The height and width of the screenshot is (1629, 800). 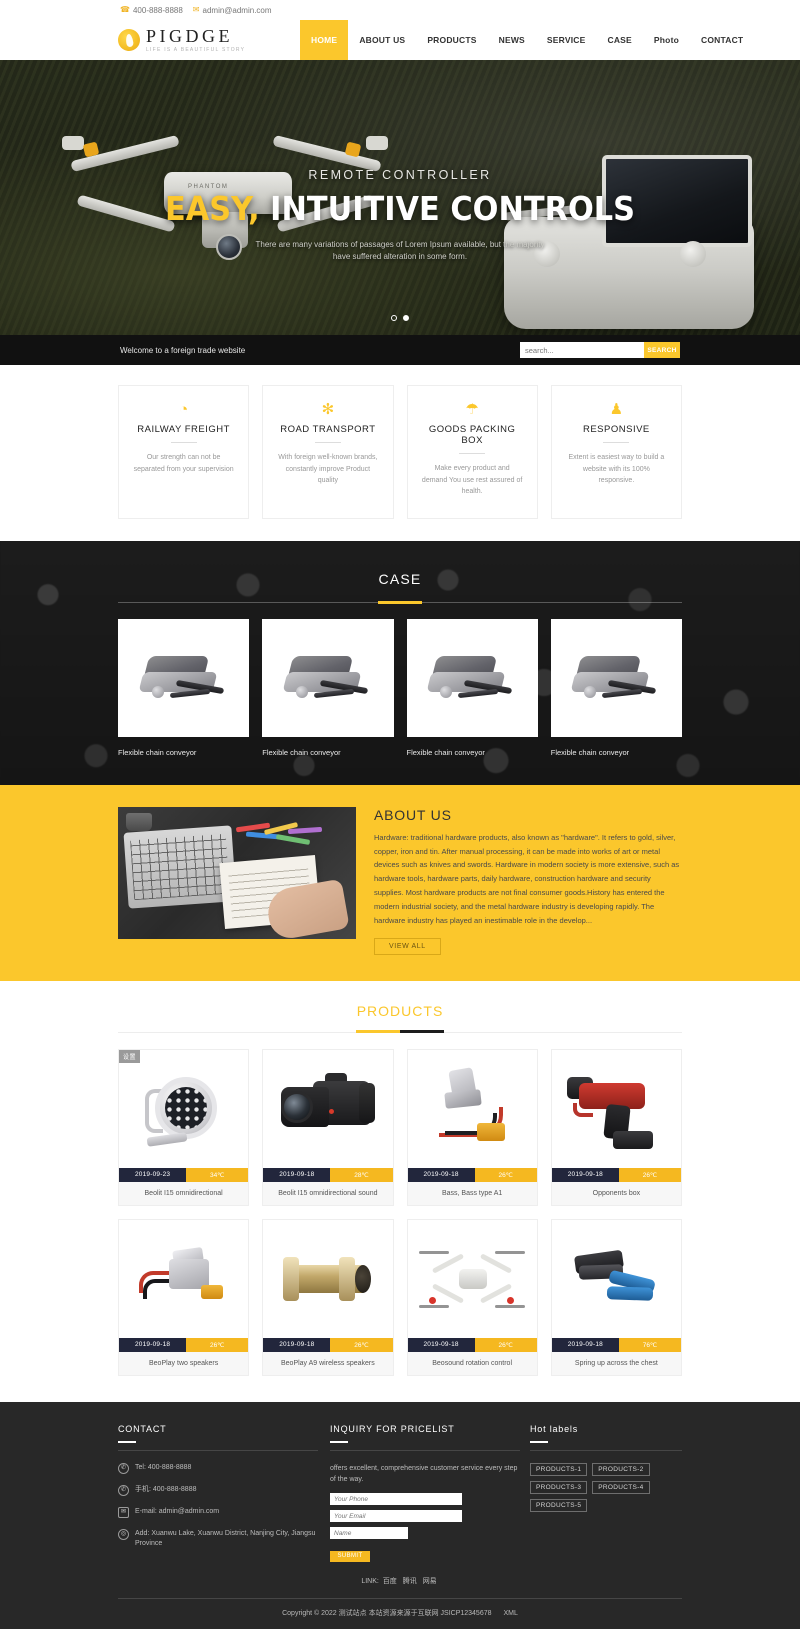 I want to click on train-icon: ◔, so click(x=184, y=409).